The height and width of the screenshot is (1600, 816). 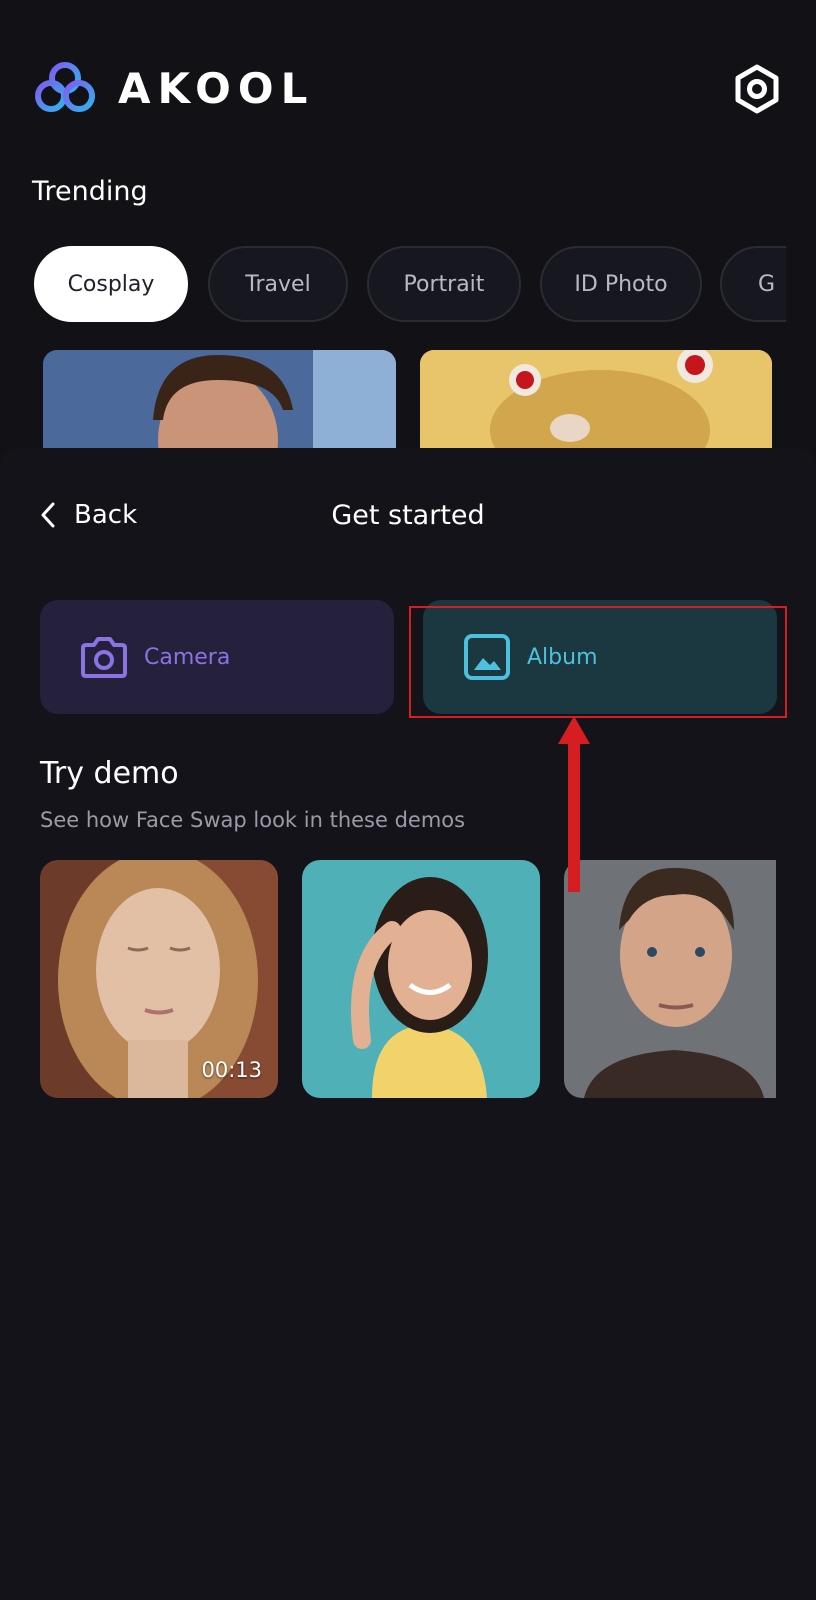 What do you see at coordinates (90, 191) in the screenshot?
I see `trending-title: Trending` at bounding box center [90, 191].